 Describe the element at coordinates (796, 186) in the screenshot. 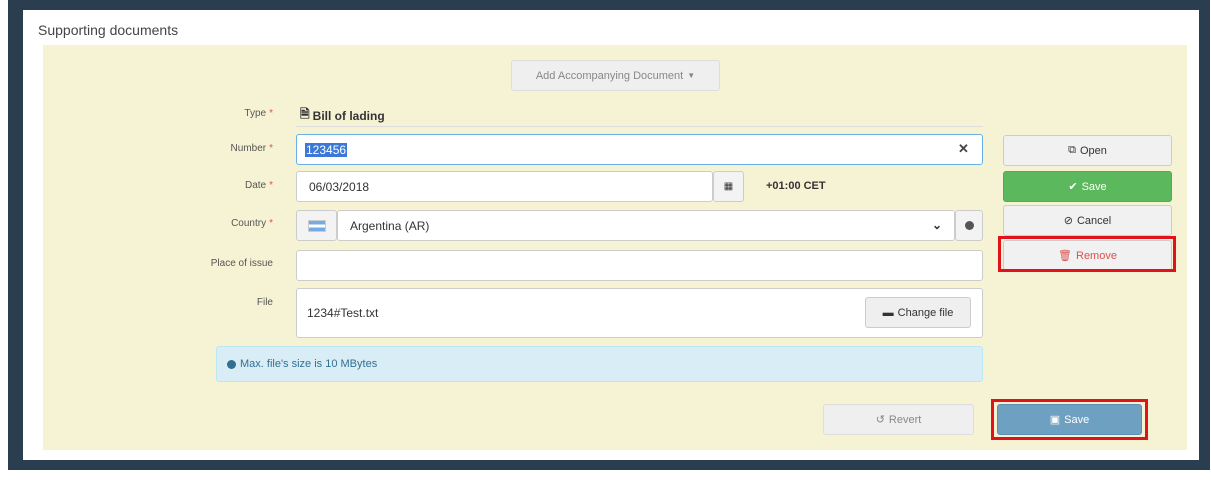

I see `timezone-text: +01:00 CET` at that location.